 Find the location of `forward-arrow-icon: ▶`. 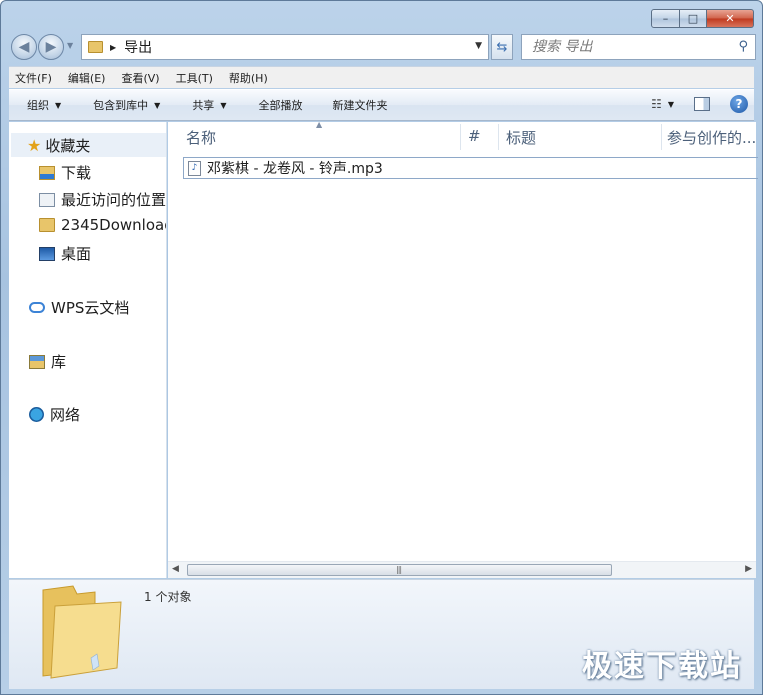

forward-arrow-icon: ▶ is located at coordinates (51, 47).